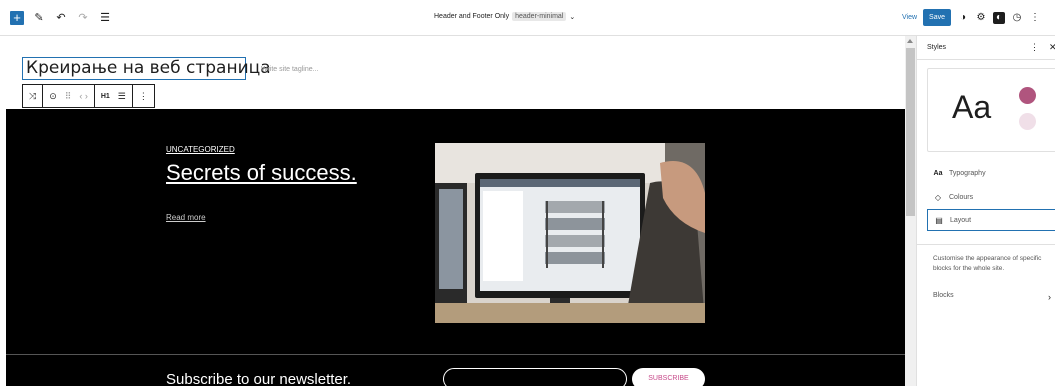 Image resolution: width=1055 pixels, height=386 pixels. Describe the element at coordinates (259, 378) in the screenshot. I see `newsletter-heading: Subscribe to our newsletter.` at that location.